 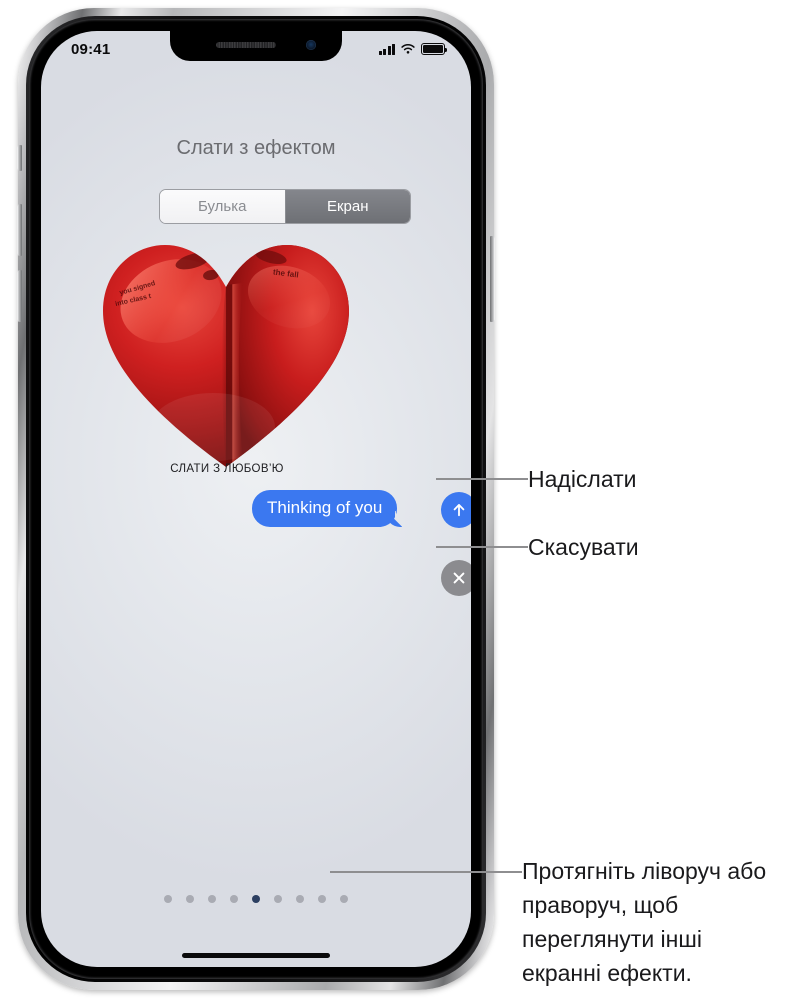 What do you see at coordinates (227, 469) in the screenshot?
I see `effect-caption: СЛАТИ З ЛЮБОВ’Ю` at bounding box center [227, 469].